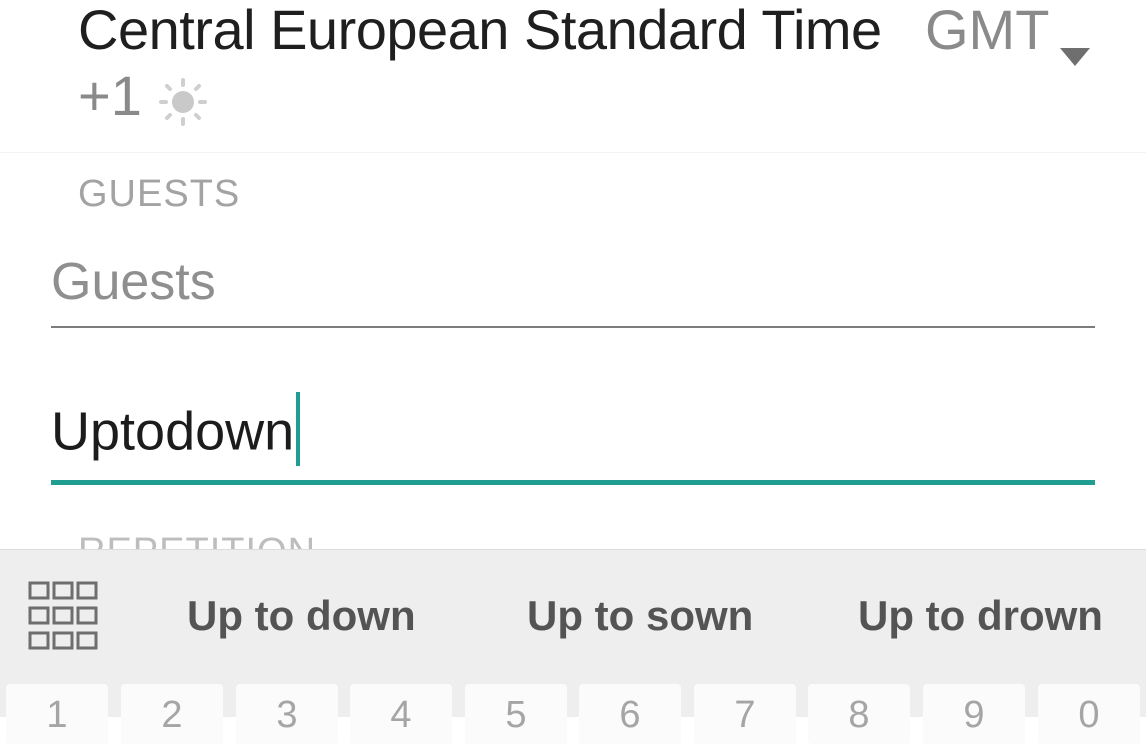 The height and width of the screenshot is (744, 1146). I want to click on section-divider, so click(573, 152).